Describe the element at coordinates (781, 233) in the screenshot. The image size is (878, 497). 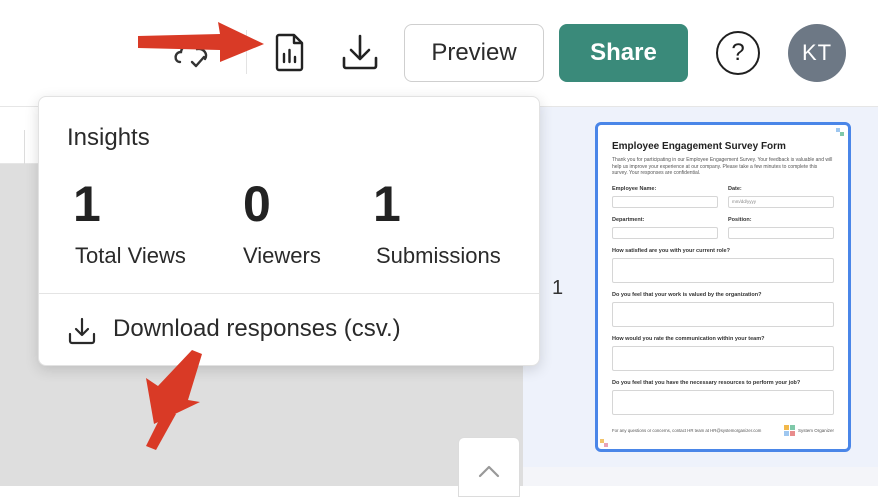
I see `position-field` at that location.